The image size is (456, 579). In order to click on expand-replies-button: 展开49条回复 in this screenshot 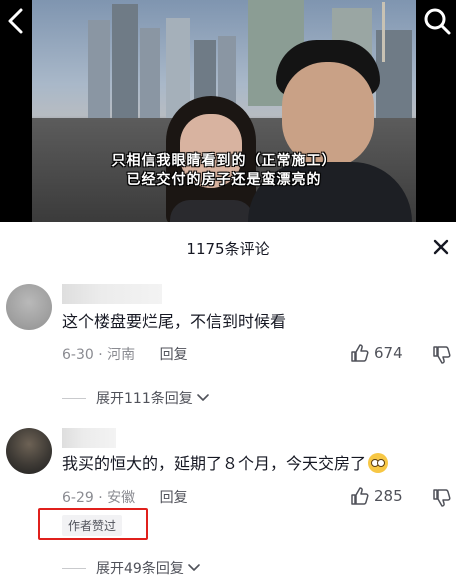, I will do `click(132, 568)`.